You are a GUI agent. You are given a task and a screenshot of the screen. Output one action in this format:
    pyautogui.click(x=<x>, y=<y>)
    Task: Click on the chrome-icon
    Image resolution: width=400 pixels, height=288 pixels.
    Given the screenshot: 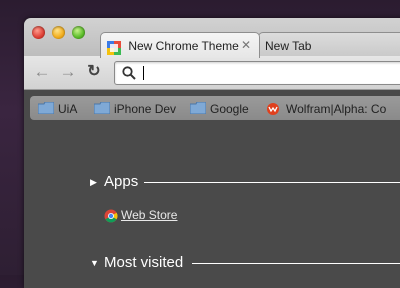 What is the action you would take?
    pyautogui.click(x=111, y=216)
    